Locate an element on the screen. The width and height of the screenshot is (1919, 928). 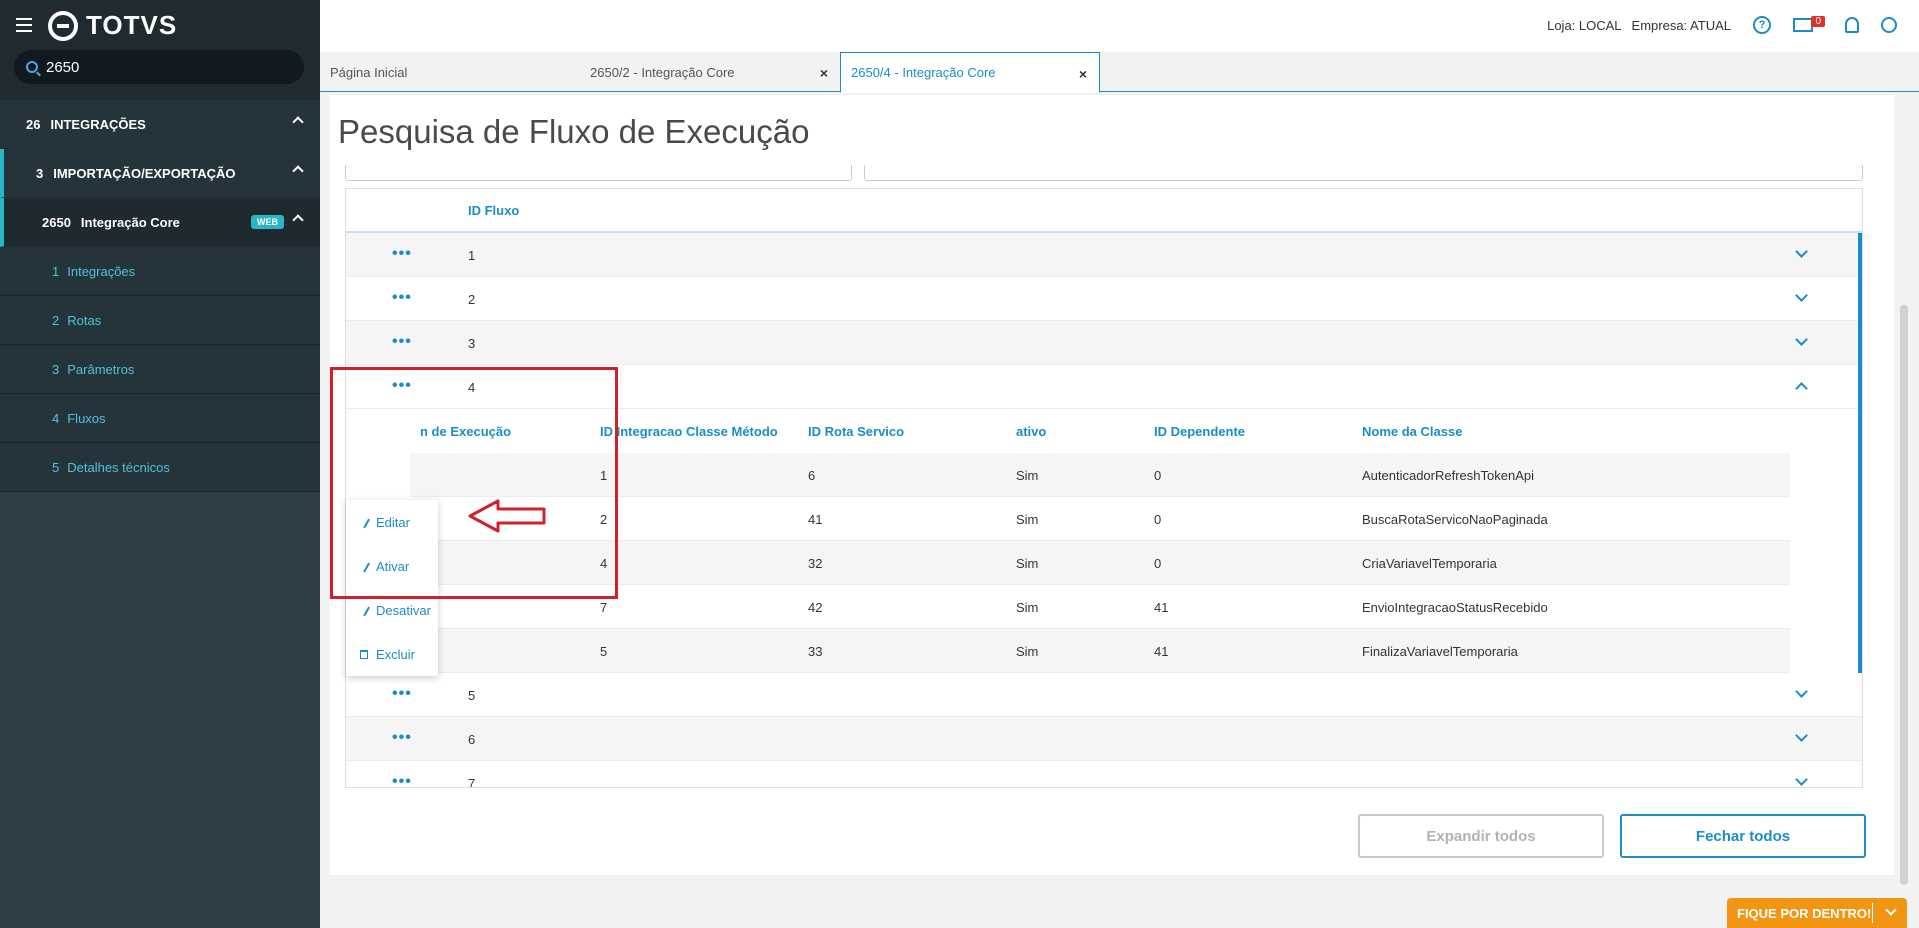
cell: EnvioIntegracaoStatusRecebido is located at coordinates (1455, 607).